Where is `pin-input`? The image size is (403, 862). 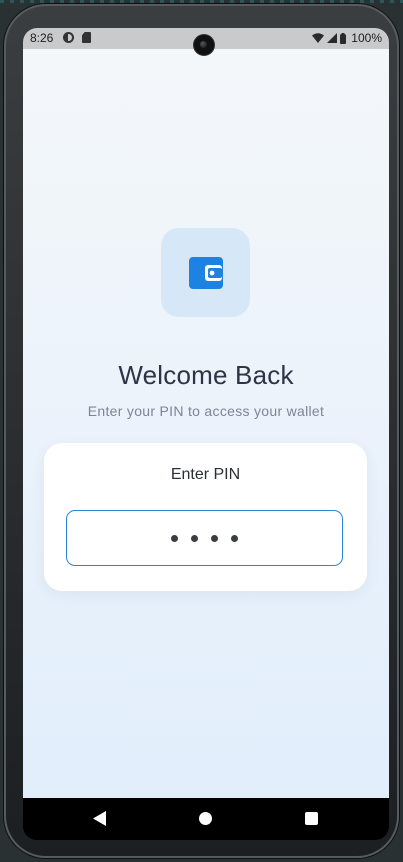
pin-input is located at coordinates (204, 538).